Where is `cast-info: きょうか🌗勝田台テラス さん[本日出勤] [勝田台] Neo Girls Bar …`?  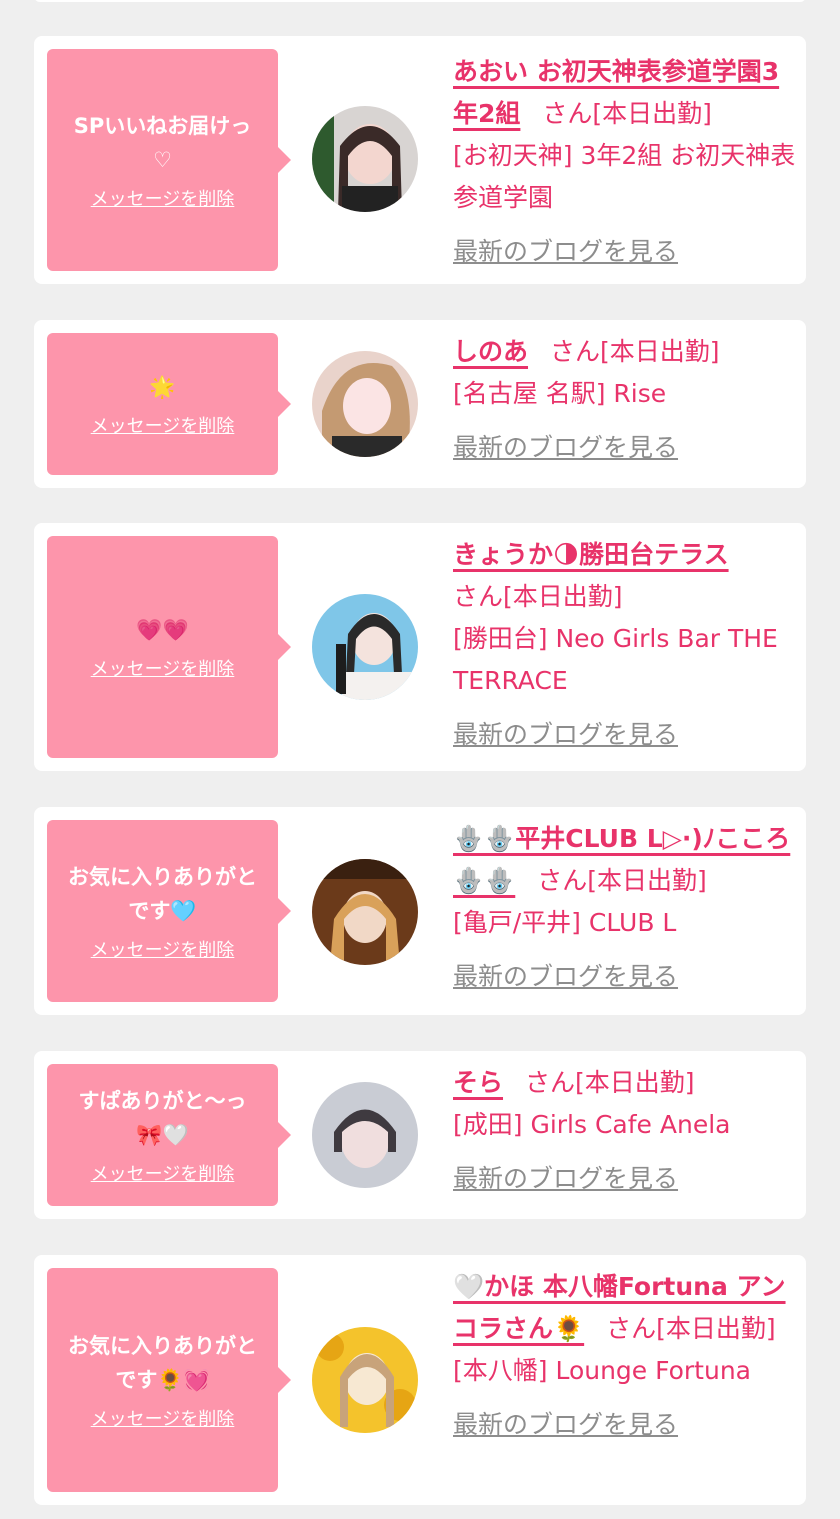 cast-info: きょうか🌗勝田台テラス さん[本日出勤] [勝田台] Neo Girls Bar … is located at coordinates (625, 645).